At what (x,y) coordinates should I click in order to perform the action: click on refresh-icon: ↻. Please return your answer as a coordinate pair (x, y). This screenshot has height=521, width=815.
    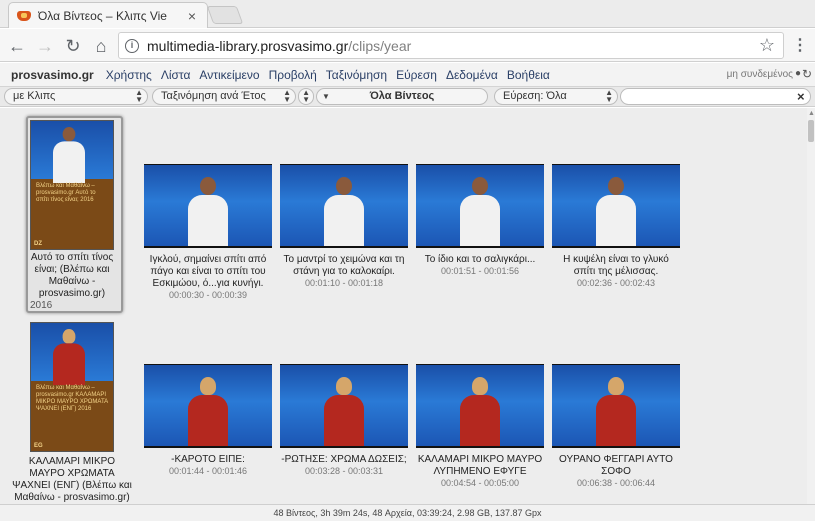
    Looking at the image, I should click on (807, 74).